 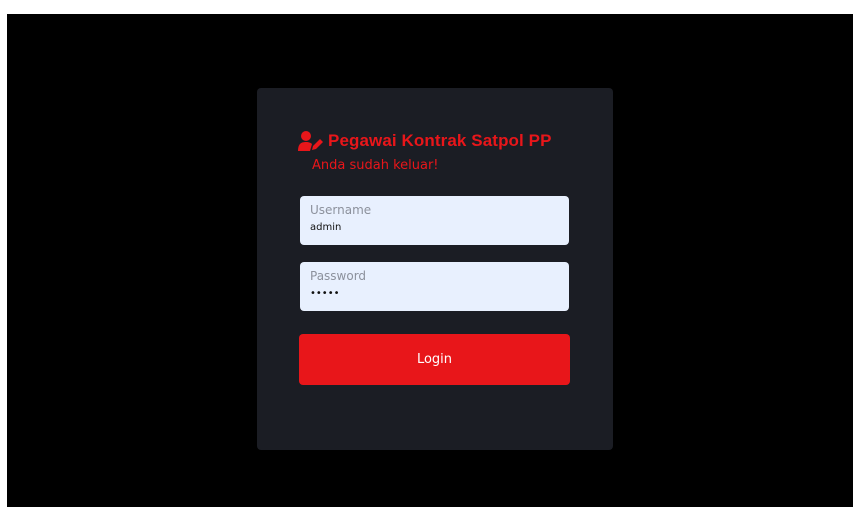 I want to click on password-field: Password, so click(x=434, y=286).